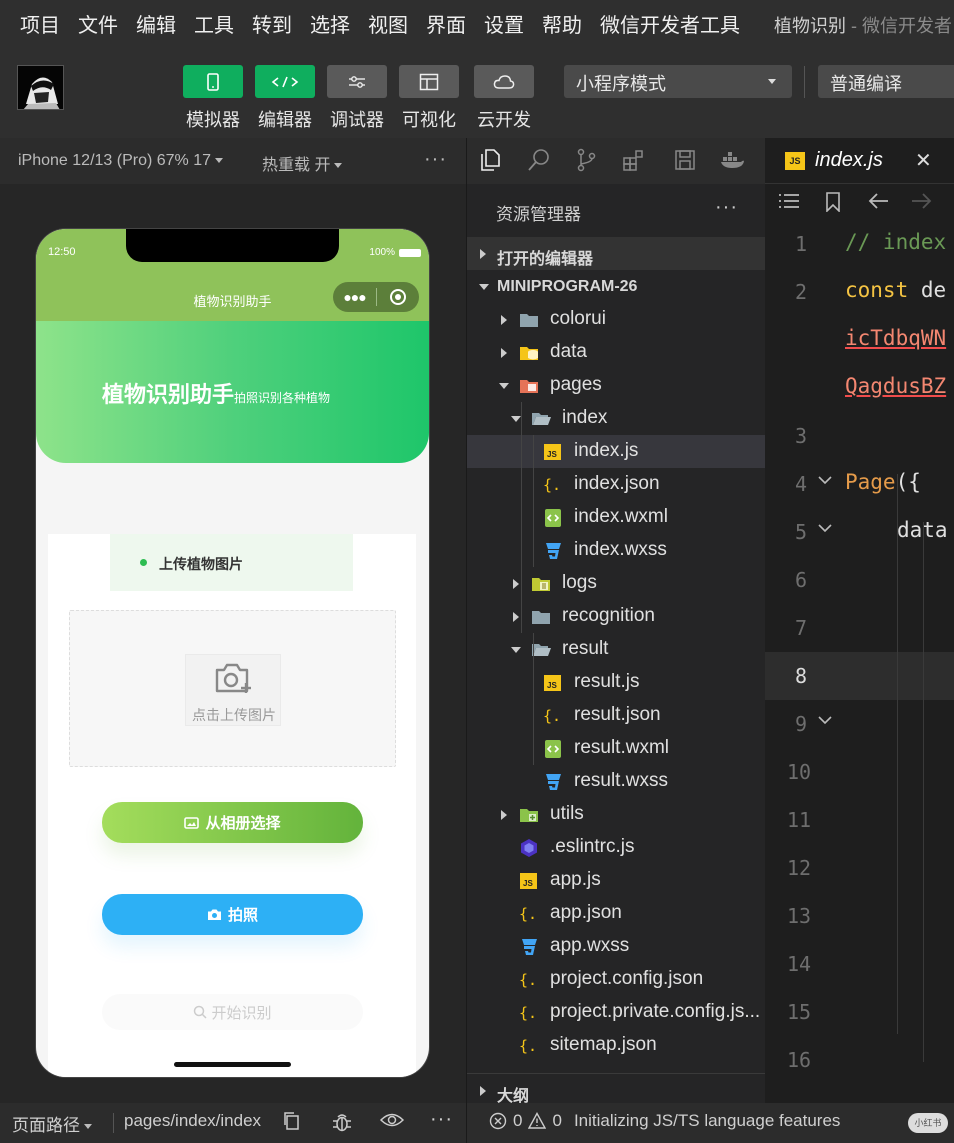 This screenshot has width=954, height=1143. Describe the element at coordinates (616, 286) in the screenshot. I see `project-section: MINIPROGRAM-26` at that location.